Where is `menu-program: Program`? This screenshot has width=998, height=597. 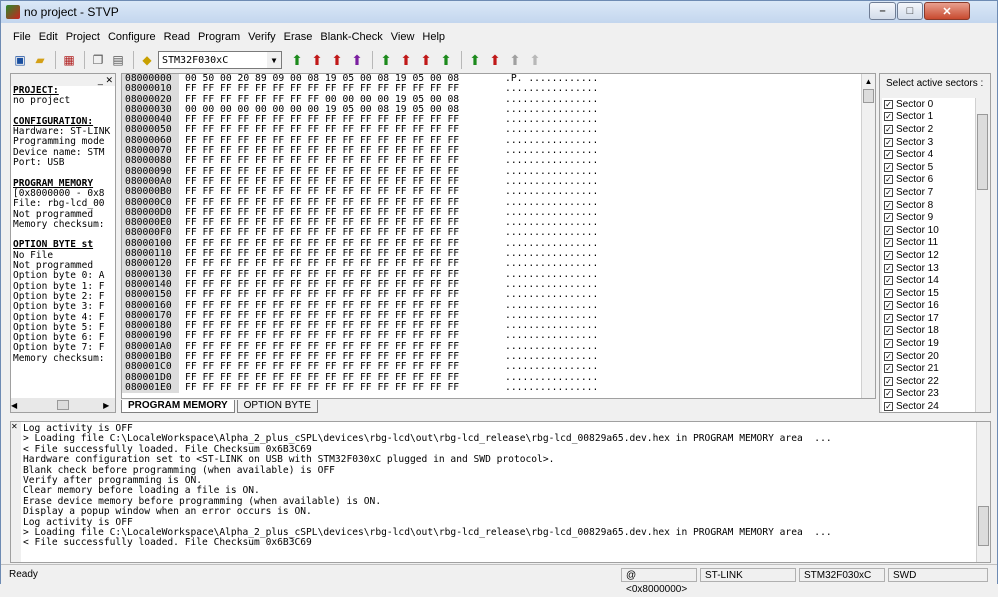 menu-program: Program is located at coordinates (219, 37).